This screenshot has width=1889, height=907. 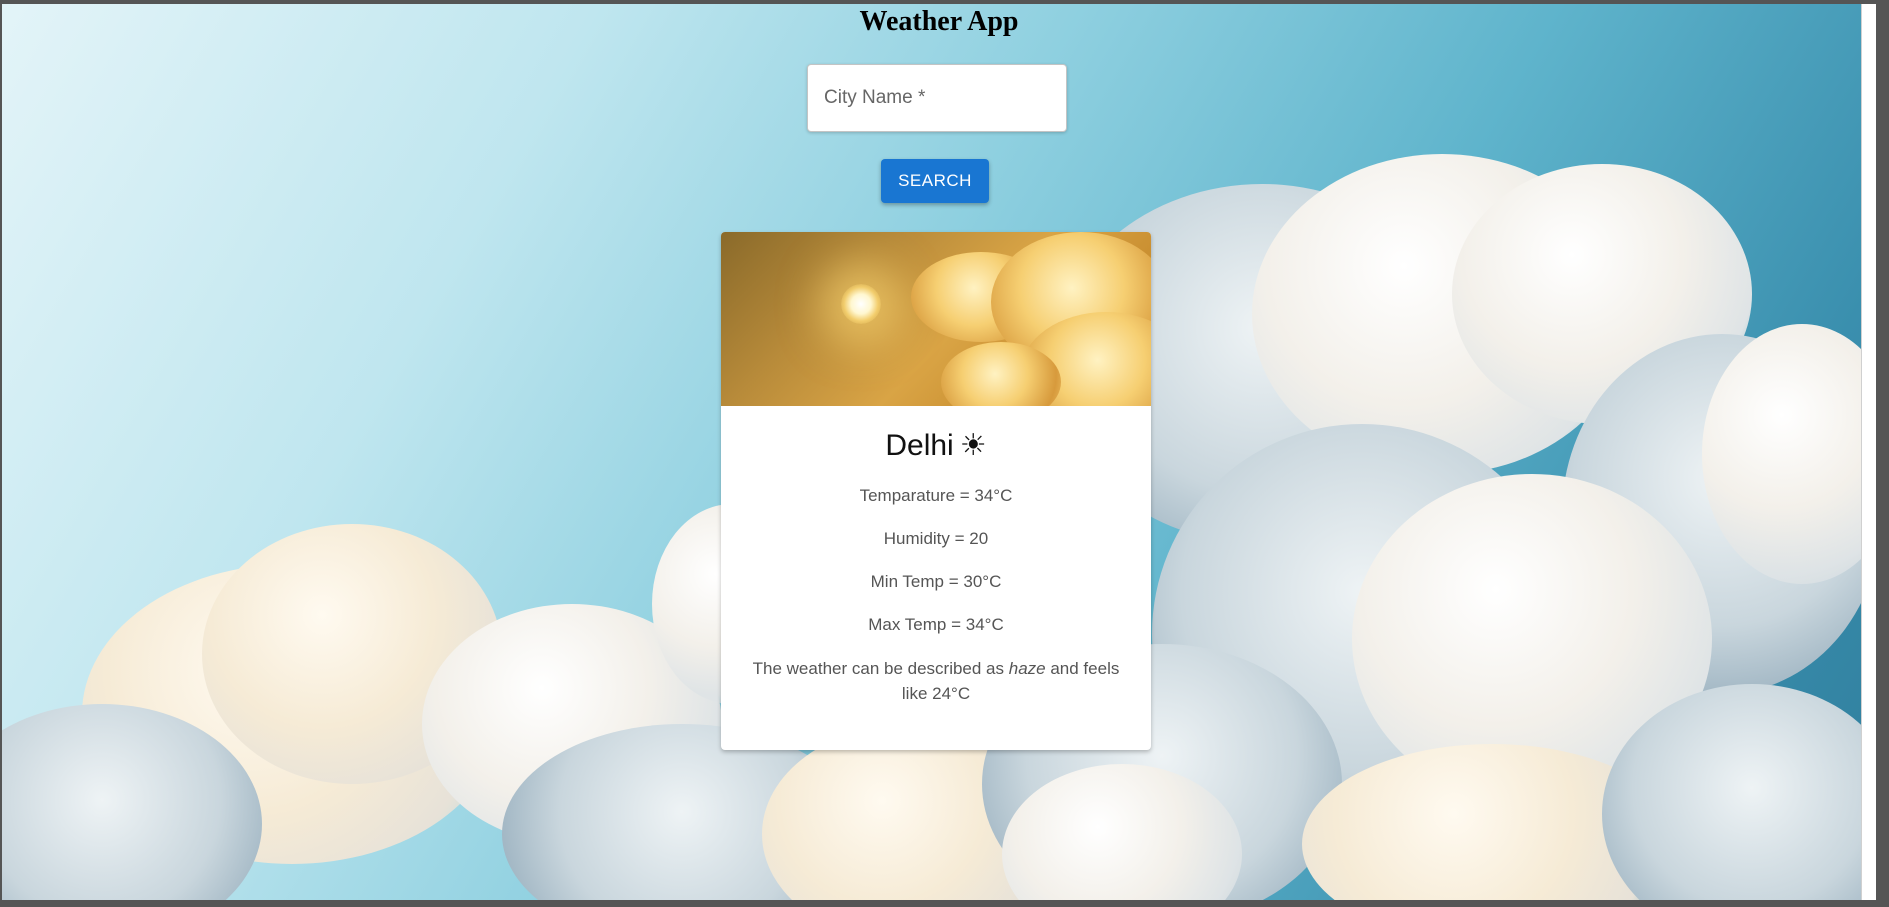 What do you see at coordinates (935, 181) in the screenshot?
I see `search-button: SEARCH` at bounding box center [935, 181].